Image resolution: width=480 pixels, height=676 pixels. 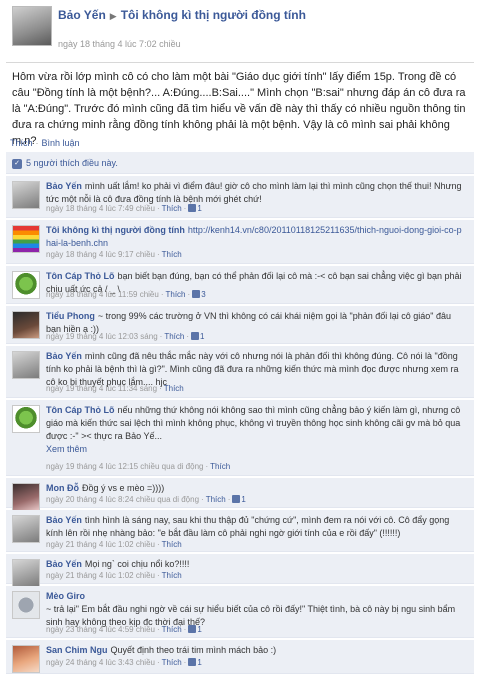 I want to click on comment-meta: ngày 18 tháng 4 lúc 7:49 chiều · Thích · 1, so click(x=124, y=208).